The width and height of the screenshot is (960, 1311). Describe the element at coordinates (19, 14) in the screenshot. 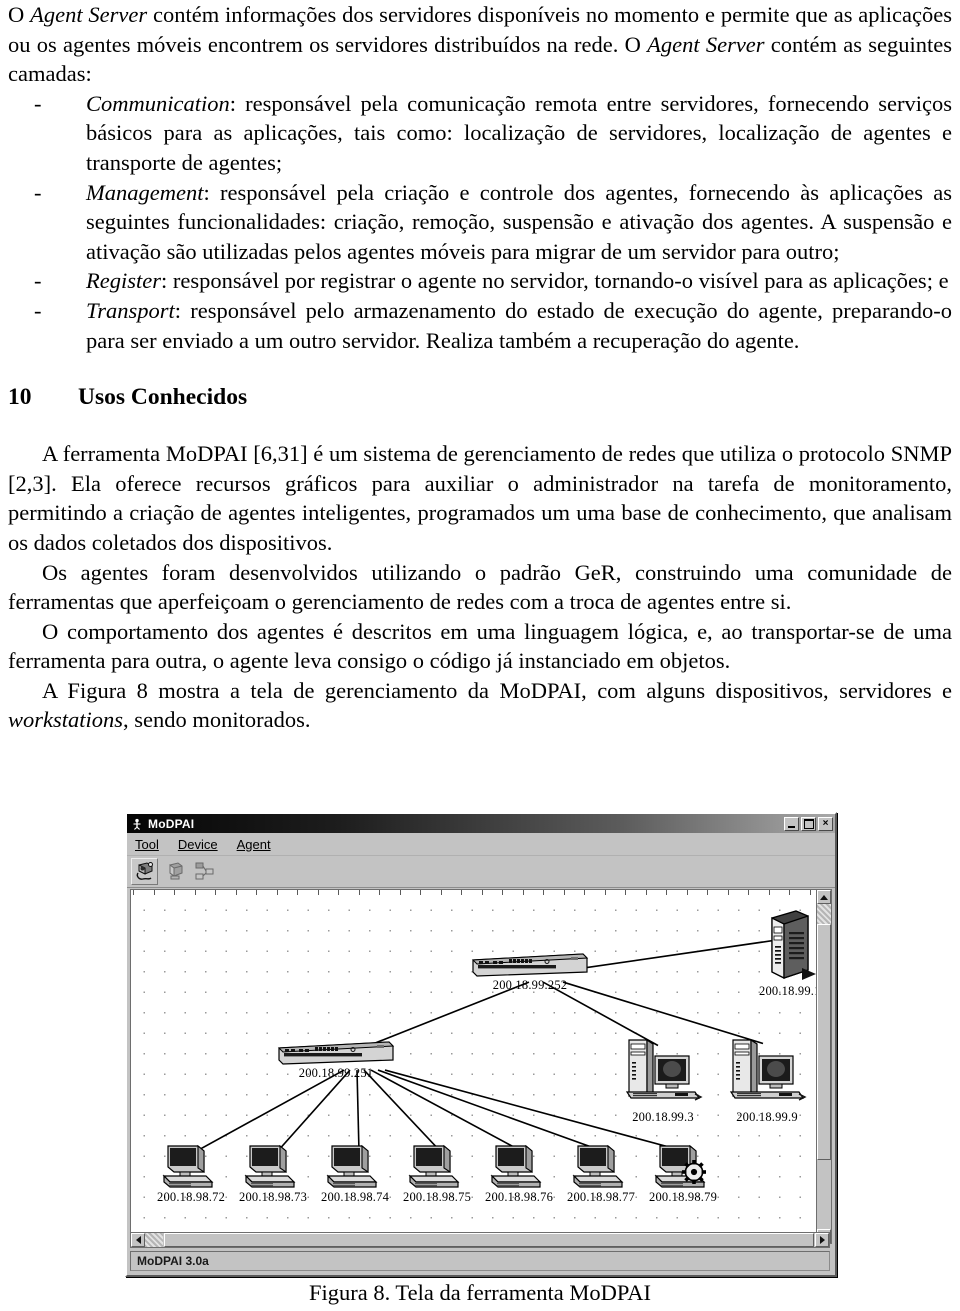

I see `intro-run-1: O` at that location.